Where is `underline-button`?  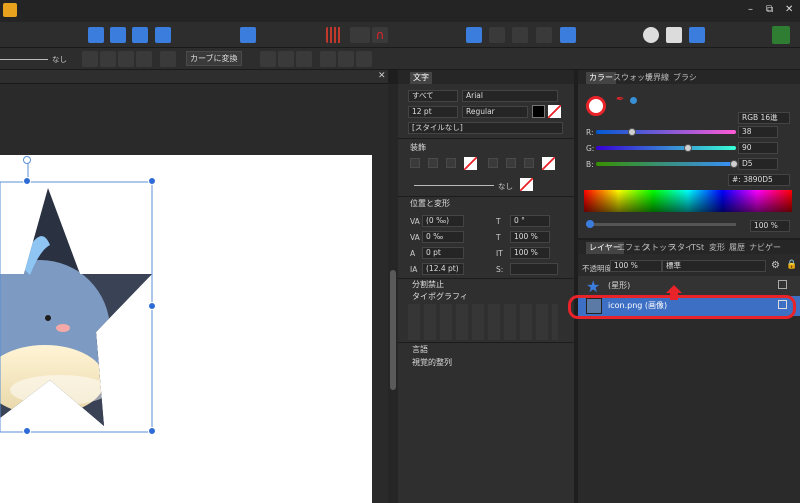
underline-button is located at coordinates (415, 163).